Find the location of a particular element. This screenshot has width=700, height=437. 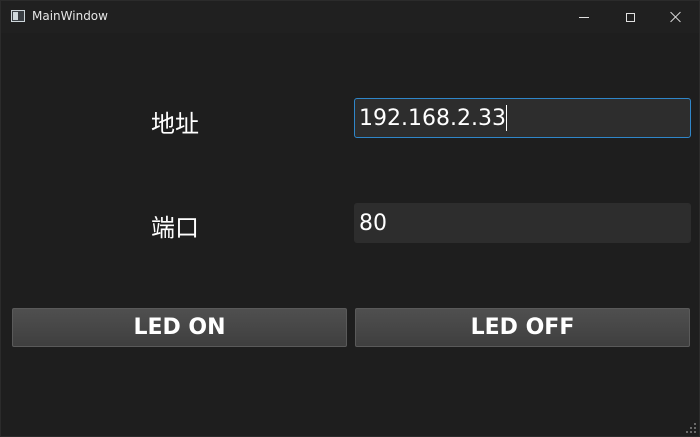

port-input: 80 is located at coordinates (522, 223).